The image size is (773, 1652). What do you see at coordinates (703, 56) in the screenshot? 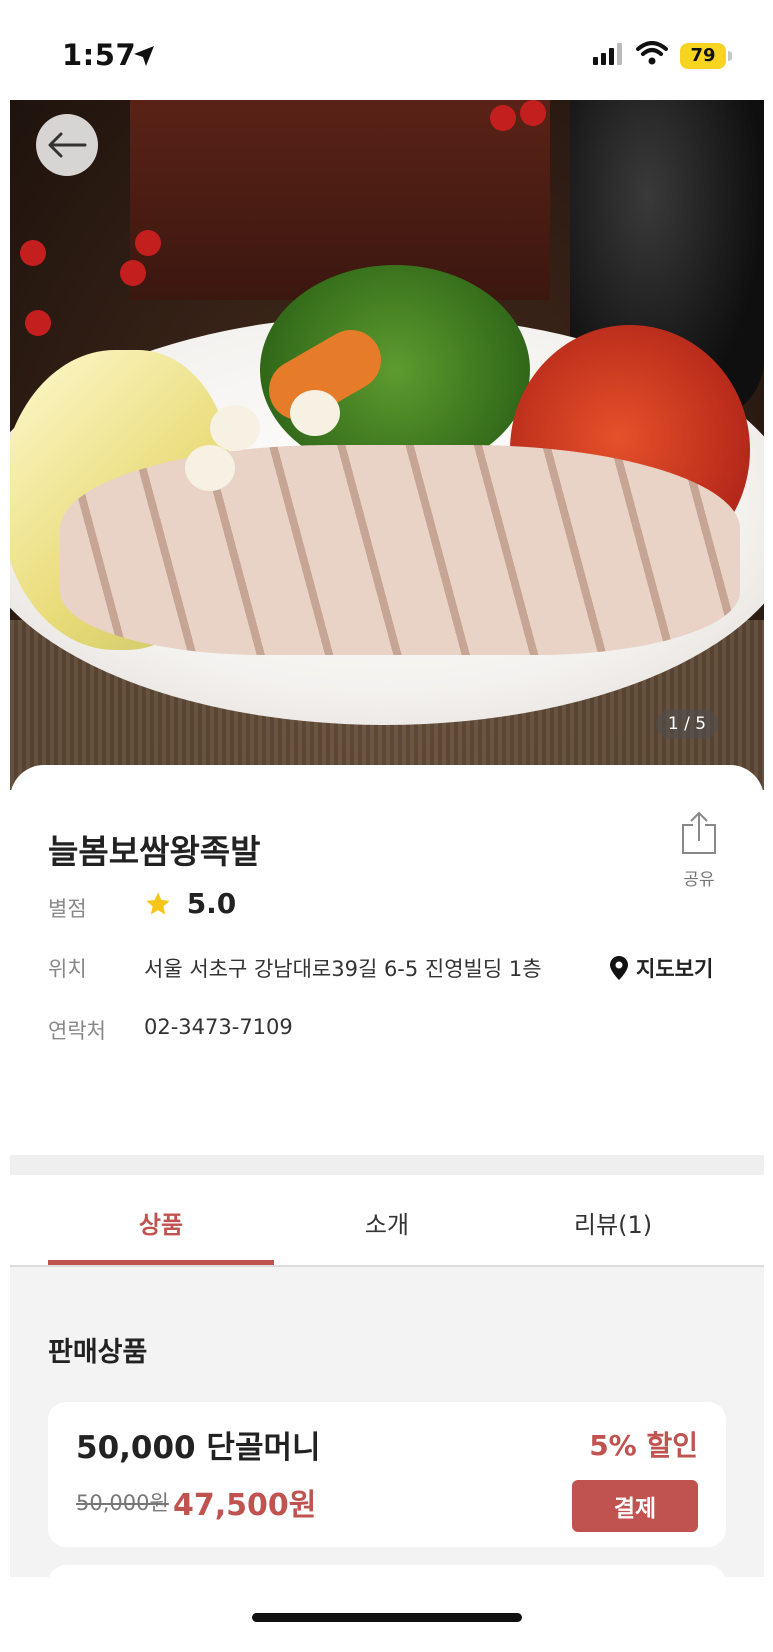
I see `battery-level: 79` at bounding box center [703, 56].